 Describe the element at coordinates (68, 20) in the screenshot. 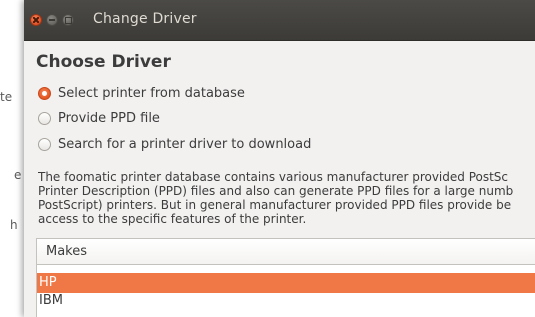

I see `maximize-icon` at that location.